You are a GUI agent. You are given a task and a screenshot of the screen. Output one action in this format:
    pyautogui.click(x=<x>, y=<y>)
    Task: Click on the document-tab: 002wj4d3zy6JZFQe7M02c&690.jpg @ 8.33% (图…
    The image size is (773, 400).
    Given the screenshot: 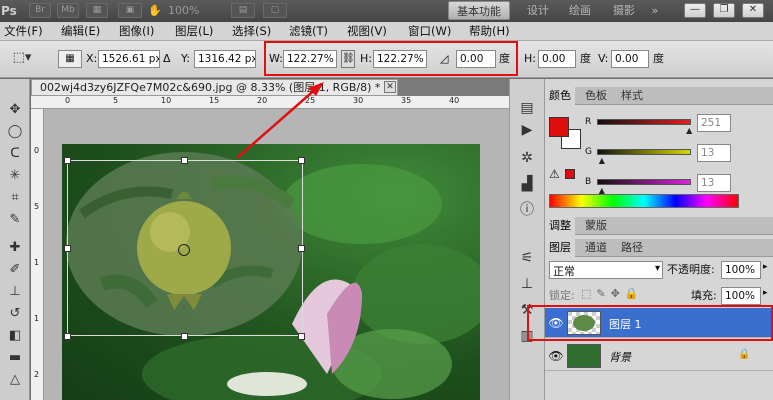 What is the action you would take?
    pyautogui.click(x=214, y=87)
    